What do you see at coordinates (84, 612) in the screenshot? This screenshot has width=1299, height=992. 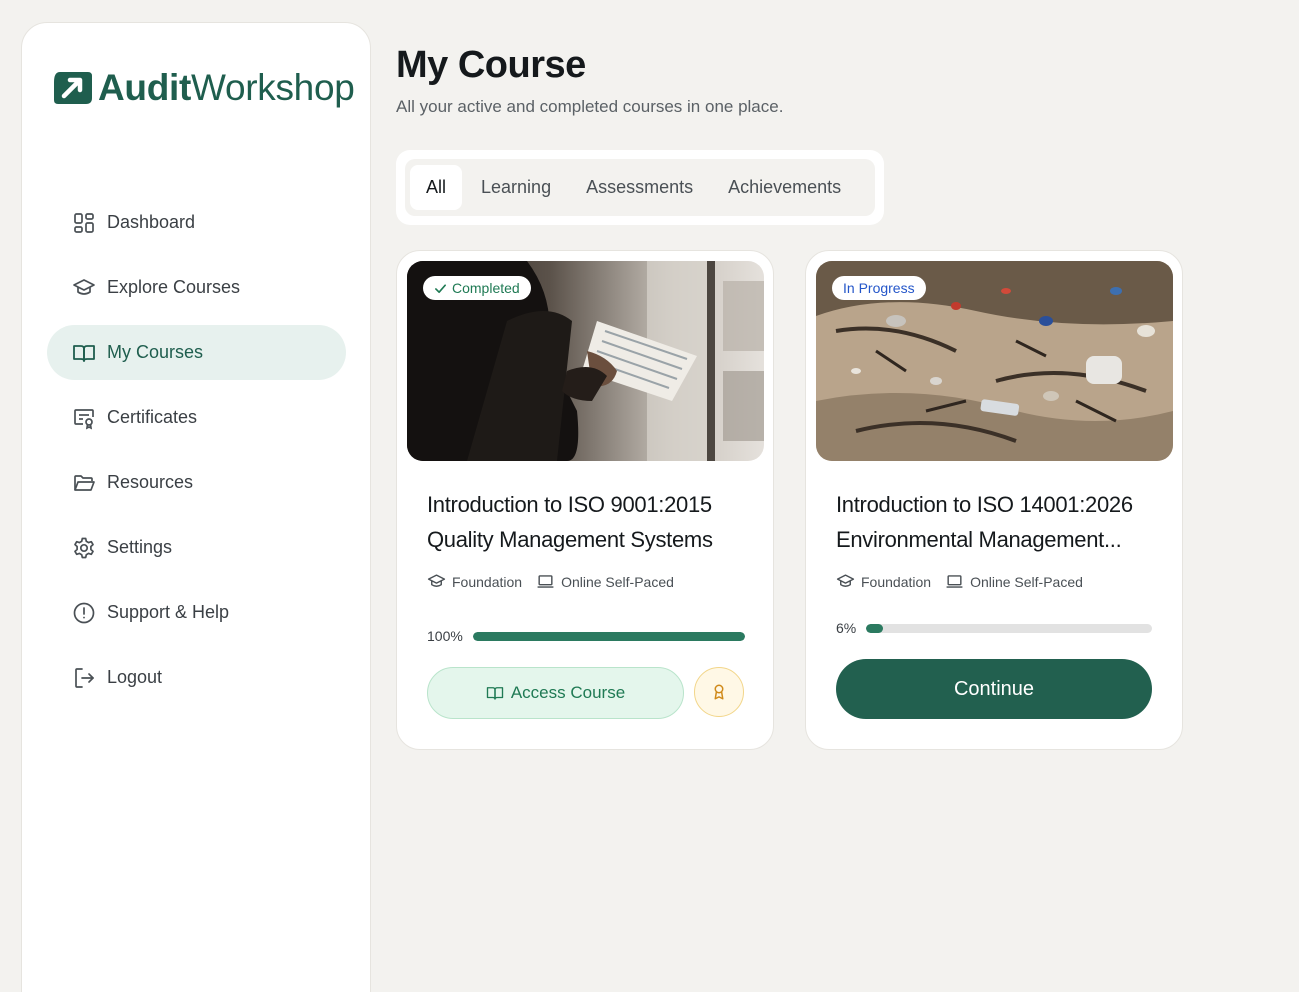 I see `alert-circle-icon` at bounding box center [84, 612].